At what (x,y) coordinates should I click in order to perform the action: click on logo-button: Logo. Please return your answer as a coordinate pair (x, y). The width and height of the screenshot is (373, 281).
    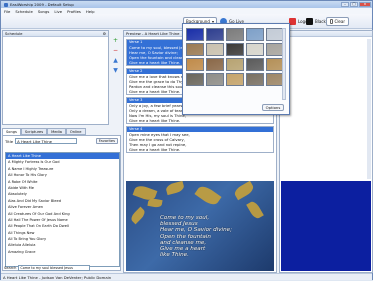
    Looking at the image, I should click on (298, 21).